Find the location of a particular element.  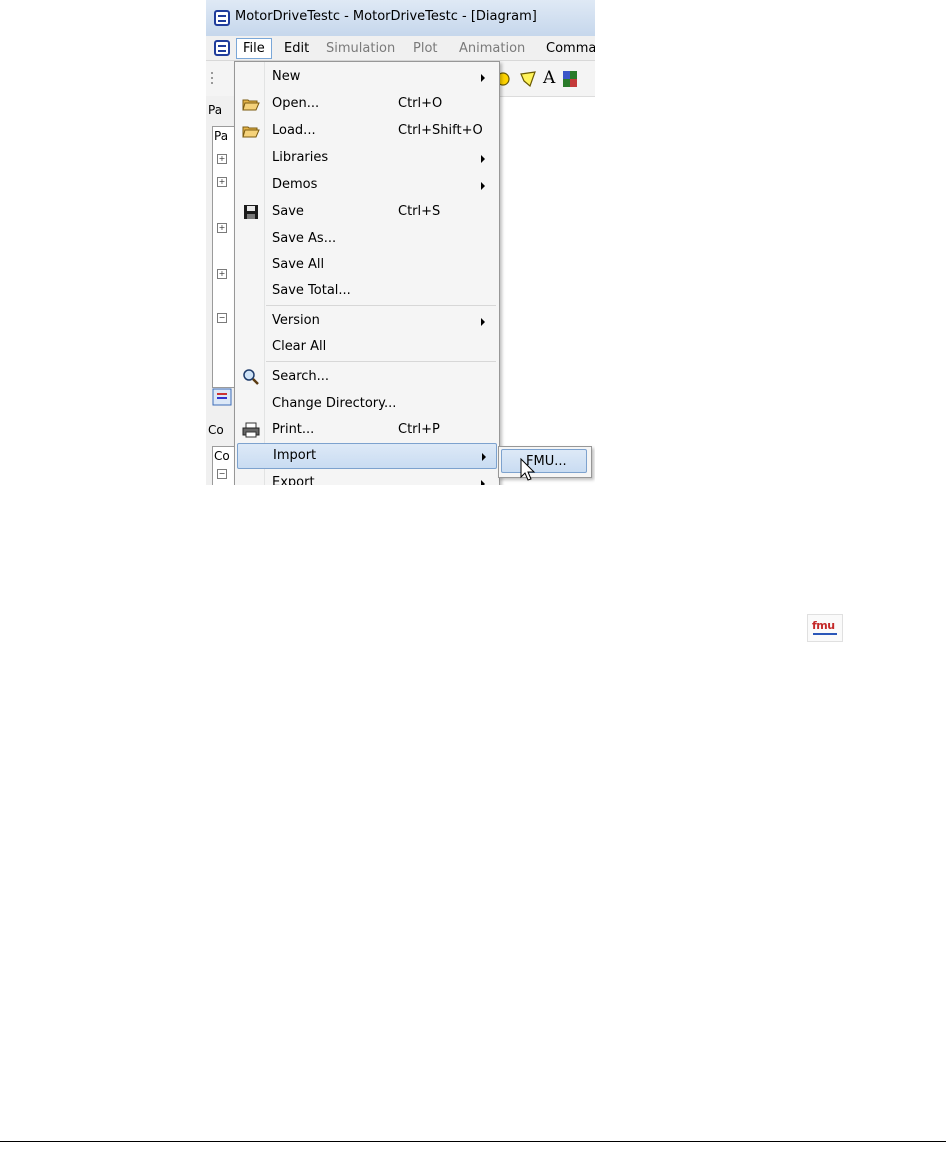

text-tool-icon: A is located at coordinates (549, 78).